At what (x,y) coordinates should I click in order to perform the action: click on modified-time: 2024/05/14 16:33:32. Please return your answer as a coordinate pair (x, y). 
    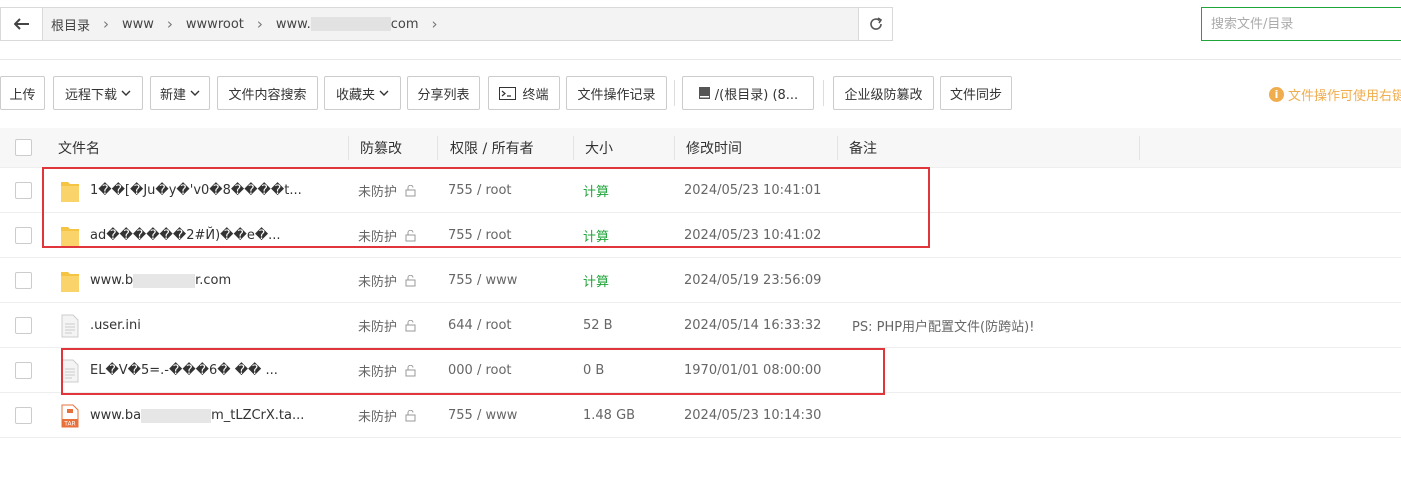
    Looking at the image, I should click on (752, 325).